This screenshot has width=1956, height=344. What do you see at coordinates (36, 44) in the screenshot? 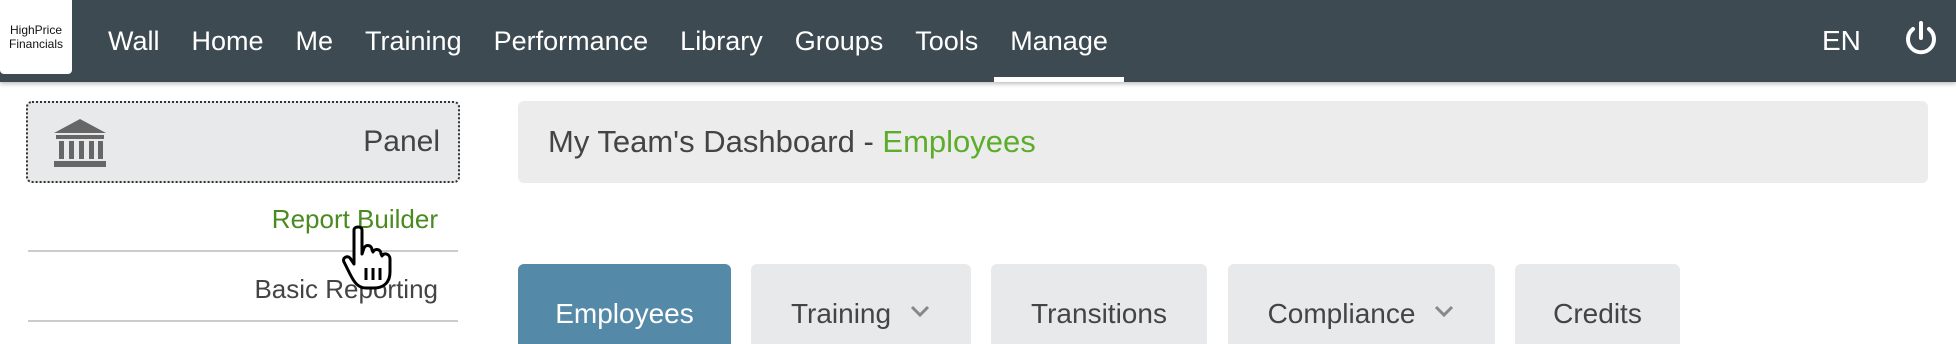
I see `logo-line-2: Financials` at bounding box center [36, 44].